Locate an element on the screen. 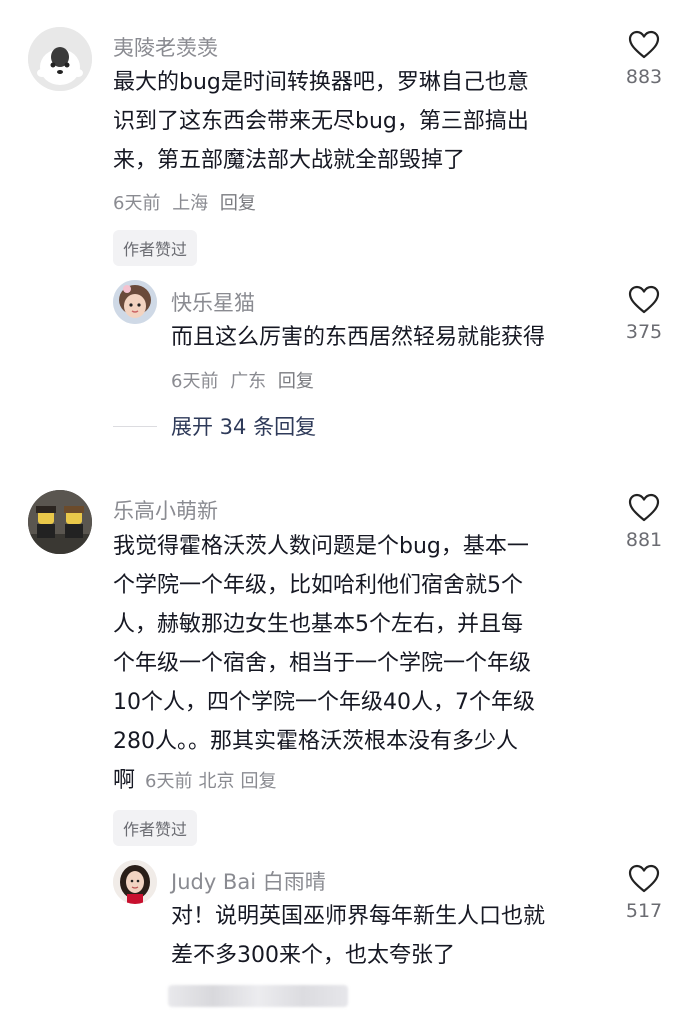 This screenshot has width=690, height=1023. like-button: 881 is located at coordinates (644, 522).